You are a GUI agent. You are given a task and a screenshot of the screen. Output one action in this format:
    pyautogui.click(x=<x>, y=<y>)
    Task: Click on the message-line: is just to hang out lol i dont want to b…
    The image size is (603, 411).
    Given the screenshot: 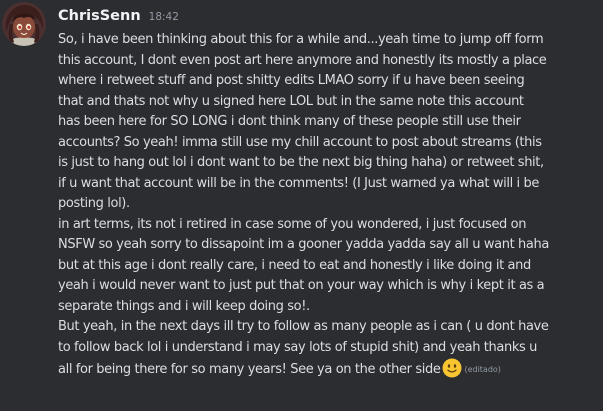 What is the action you would take?
    pyautogui.click(x=301, y=162)
    